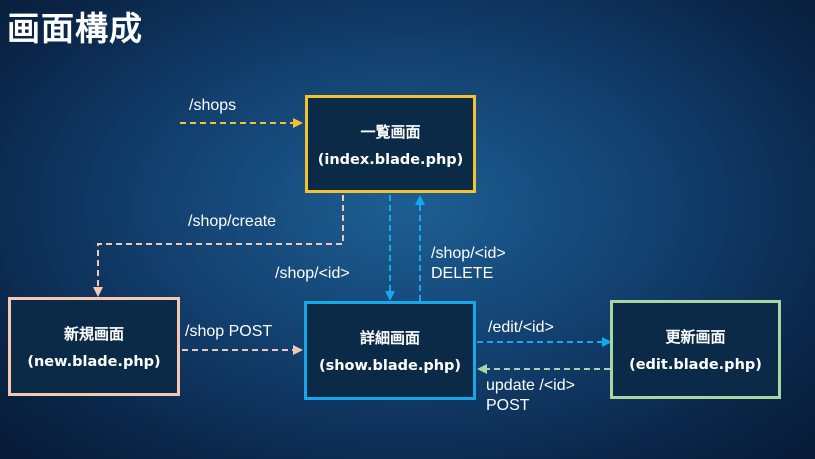 Image resolution: width=815 pixels, height=459 pixels. Describe the element at coordinates (390, 159) in the screenshot. I see `node-index-file: (index.blade.php)` at that location.